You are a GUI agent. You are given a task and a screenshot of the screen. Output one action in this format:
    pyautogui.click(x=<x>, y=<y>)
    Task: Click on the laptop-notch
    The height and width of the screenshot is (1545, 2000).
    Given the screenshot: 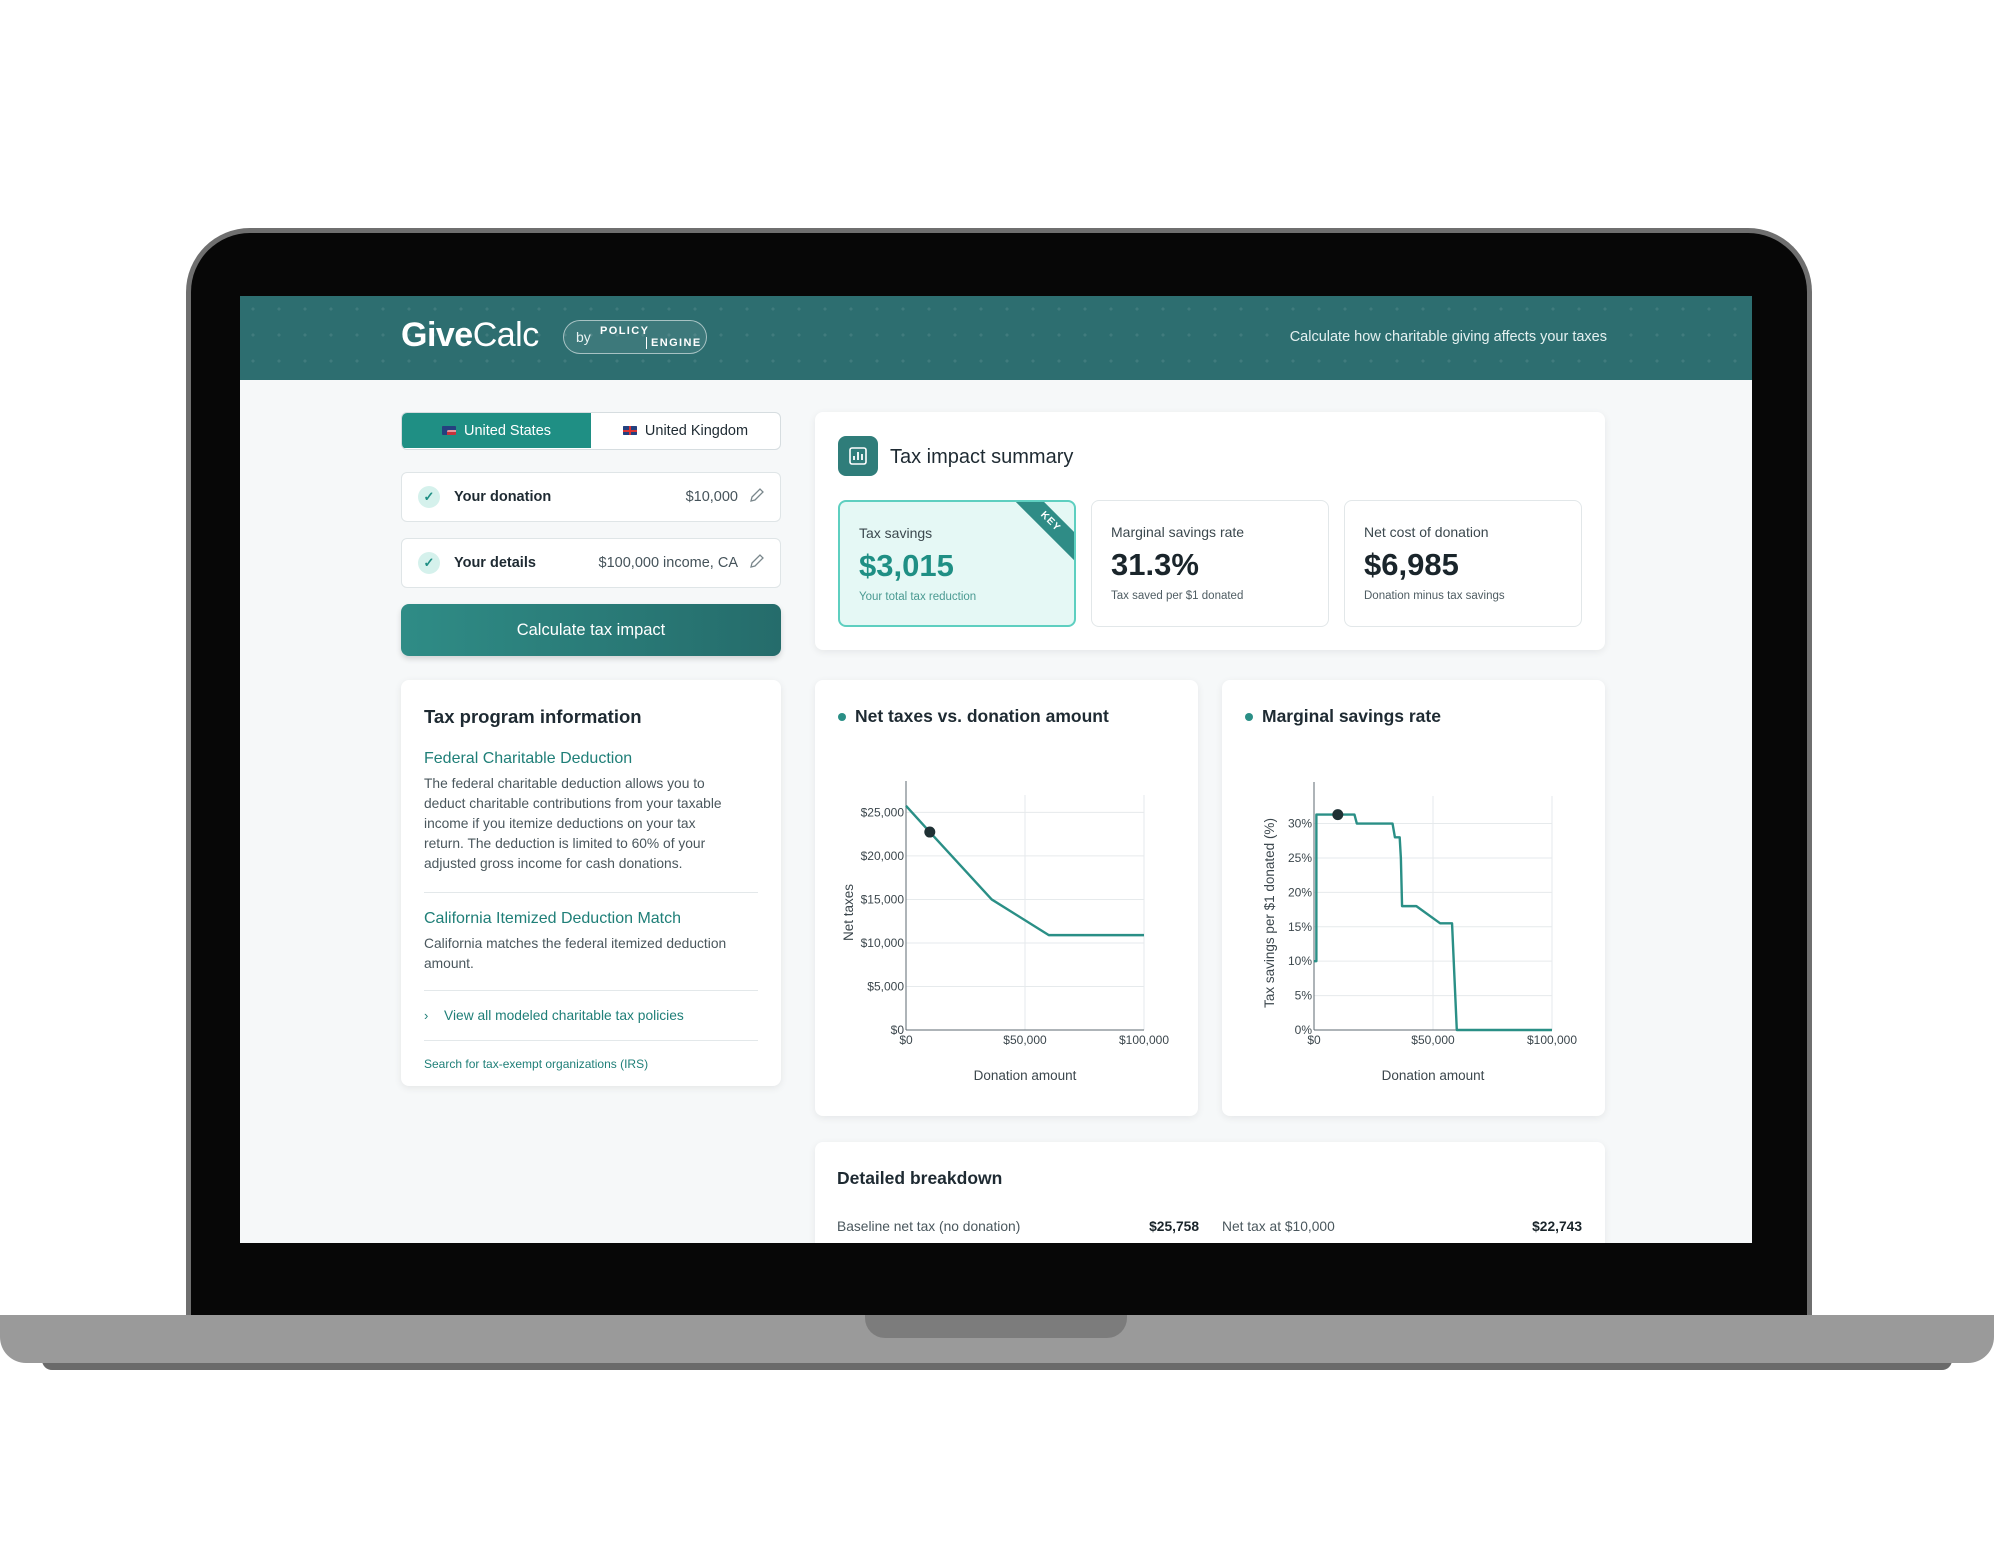 What is the action you would take?
    pyautogui.click(x=996, y=1326)
    